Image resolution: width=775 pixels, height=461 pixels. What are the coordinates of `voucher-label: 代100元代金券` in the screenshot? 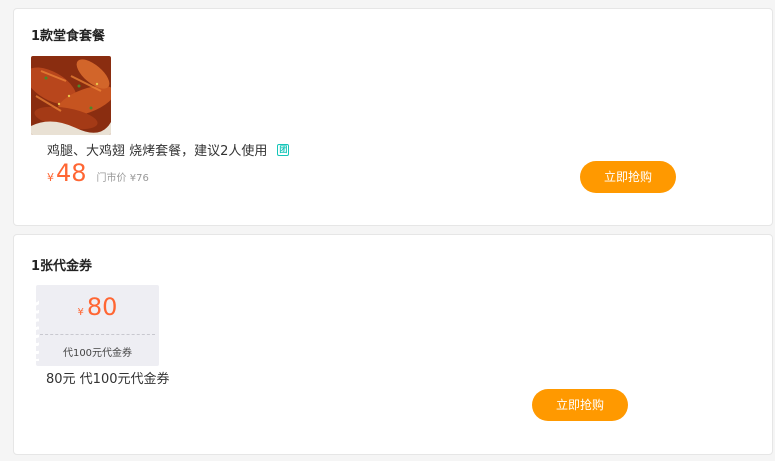 It's located at (97, 353).